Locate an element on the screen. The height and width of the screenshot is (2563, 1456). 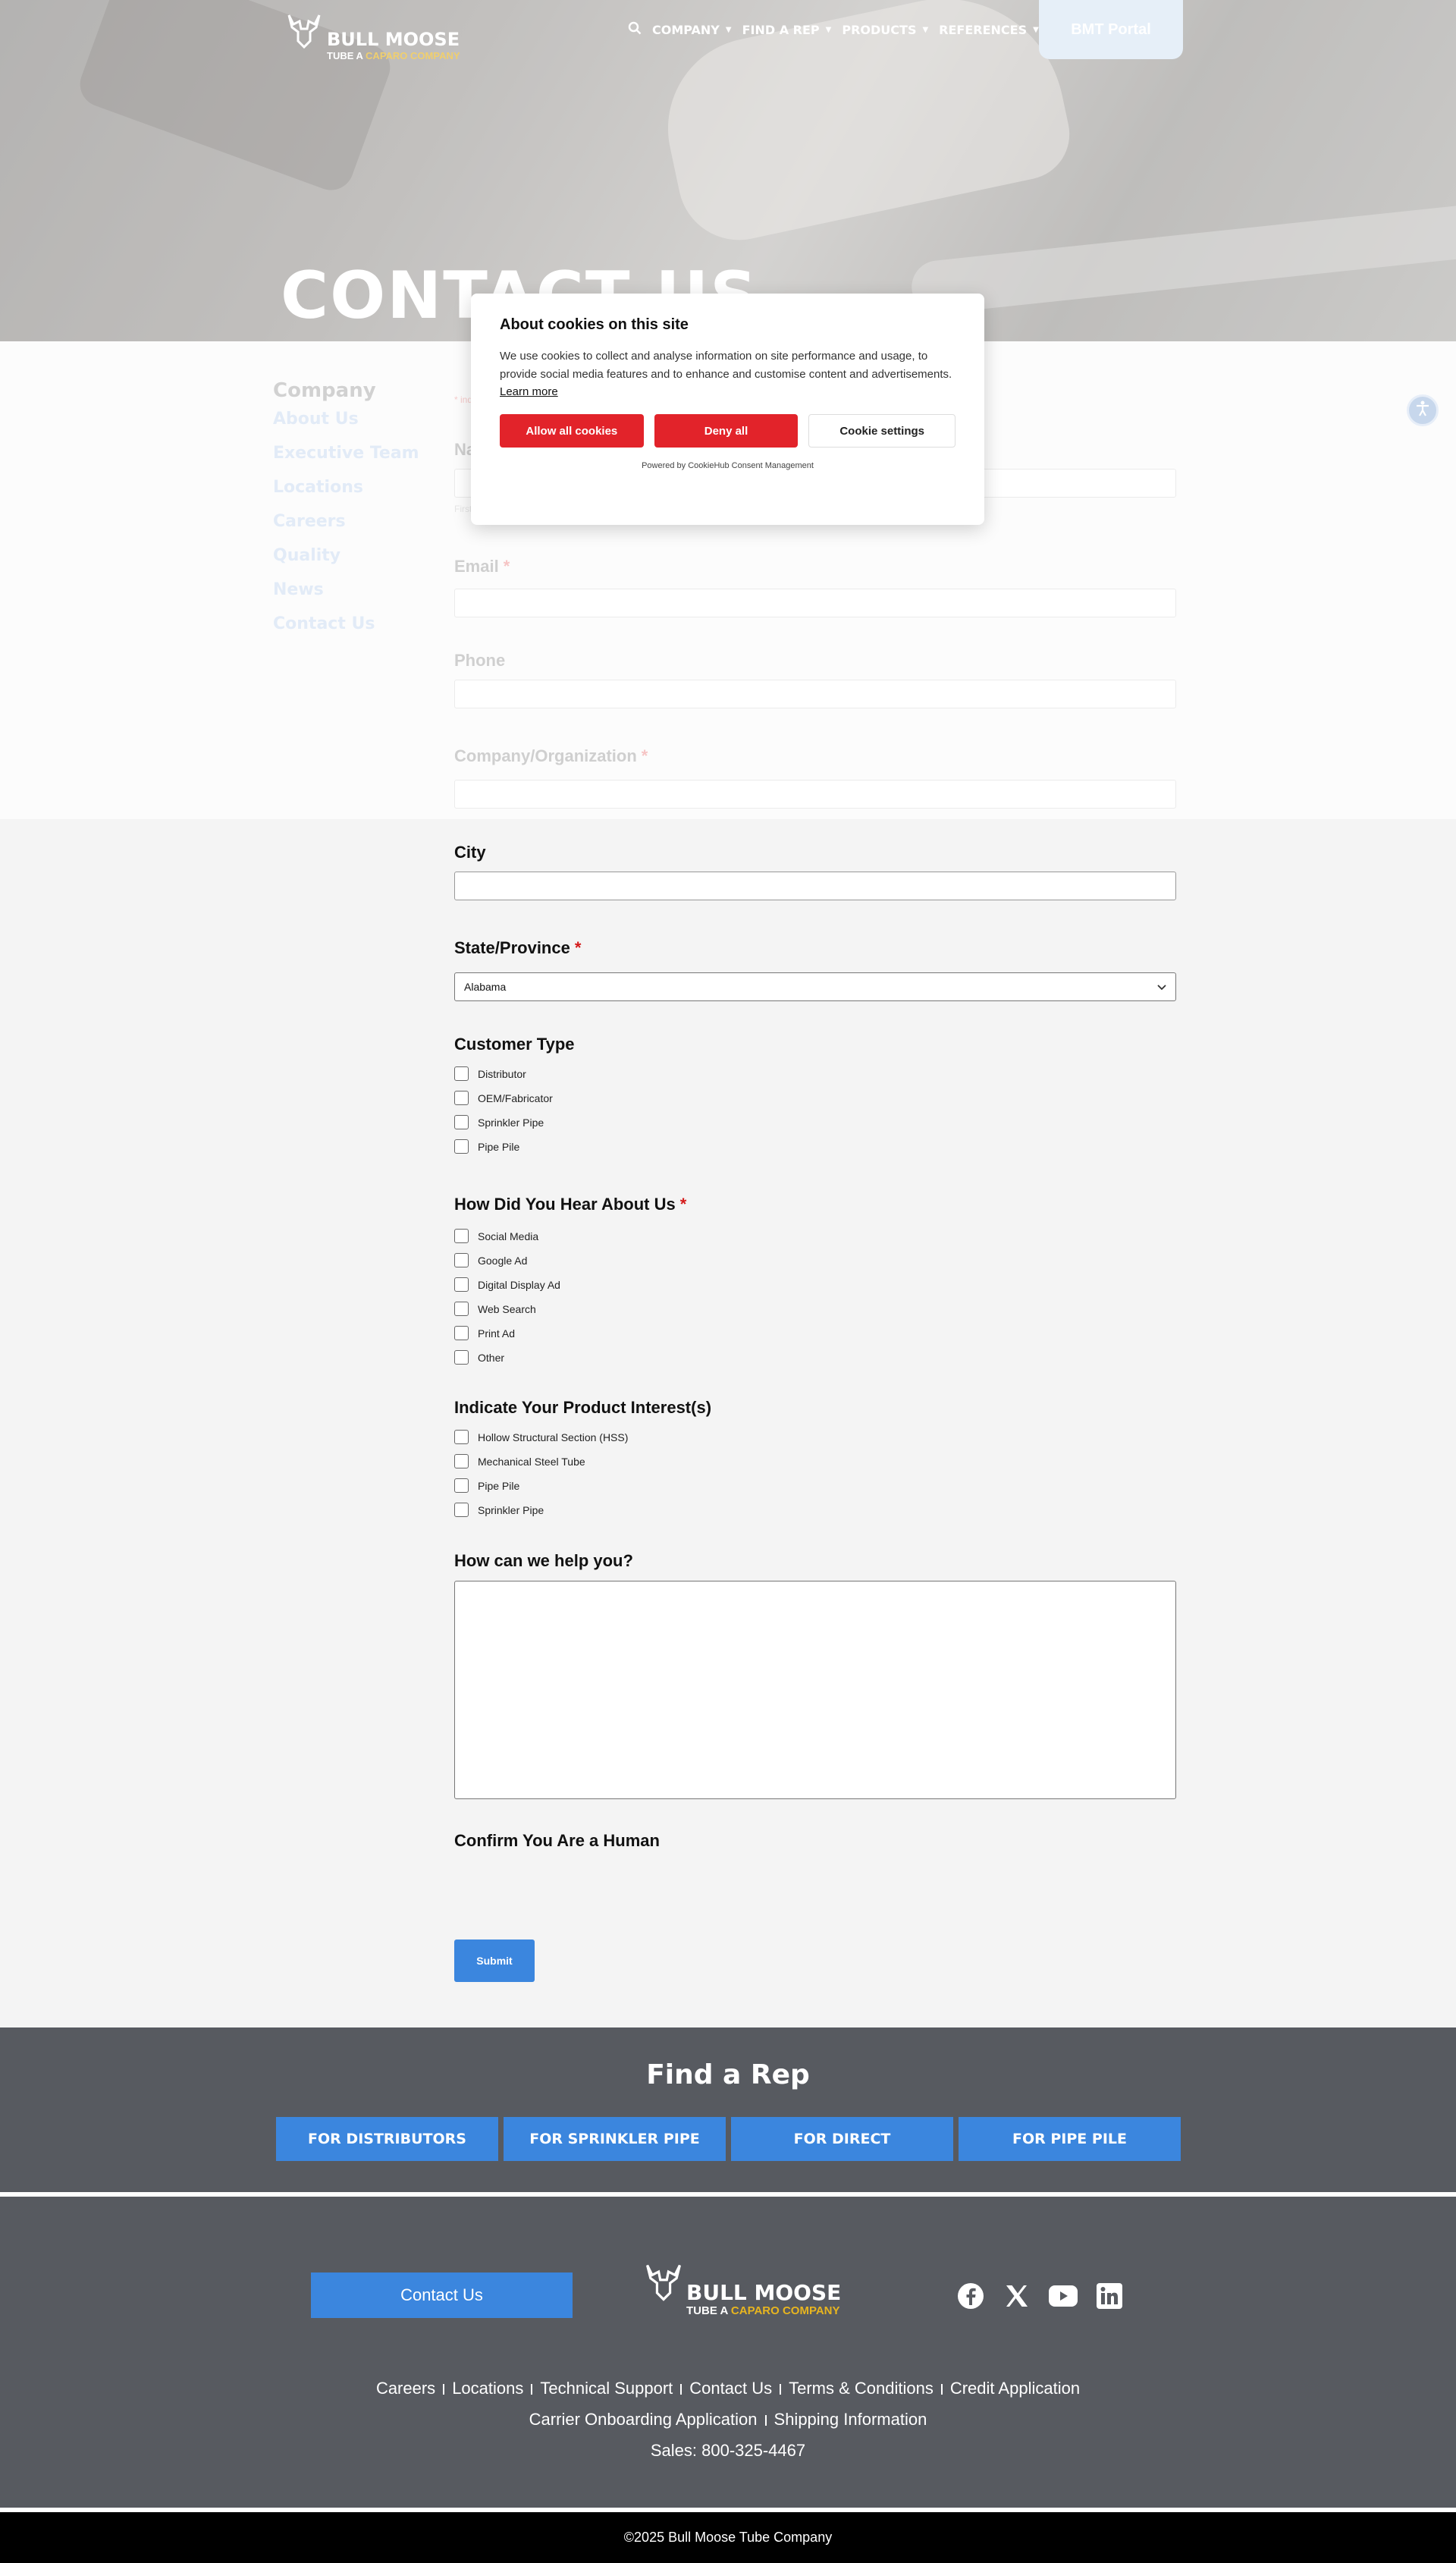
chevron-down-icon is located at coordinates (1161, 987).